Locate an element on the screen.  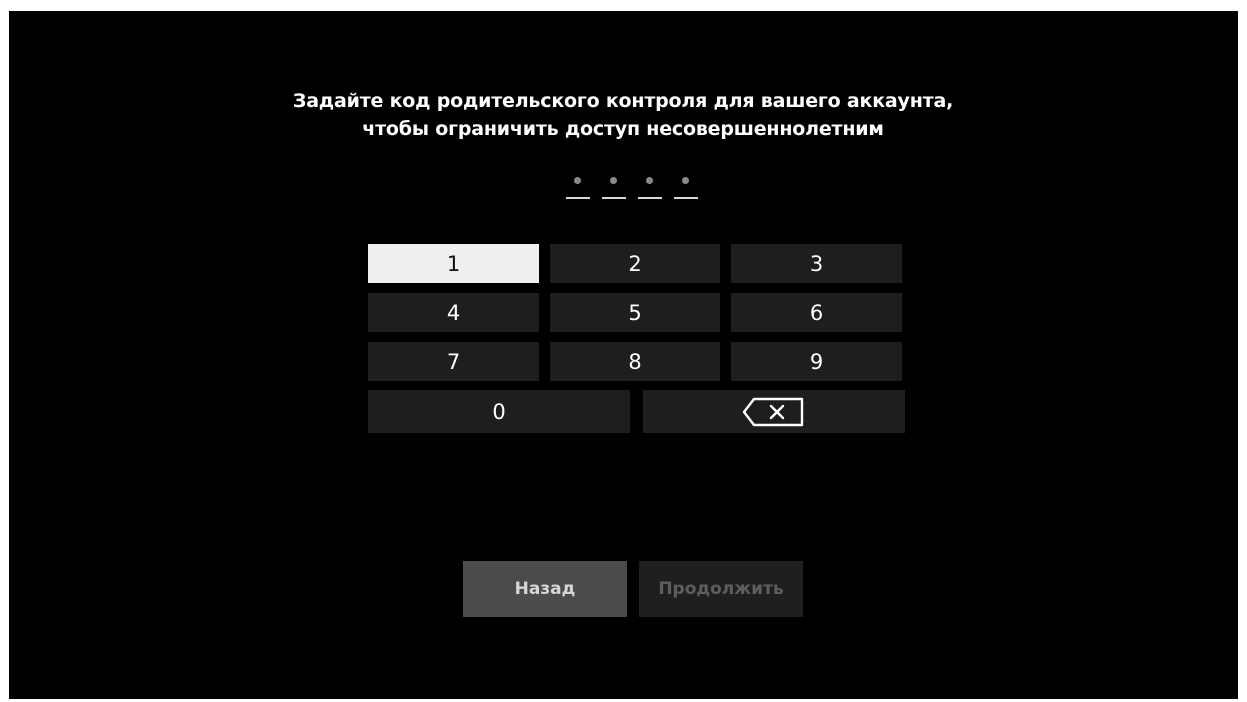
key-5: 5 is located at coordinates (635, 312).